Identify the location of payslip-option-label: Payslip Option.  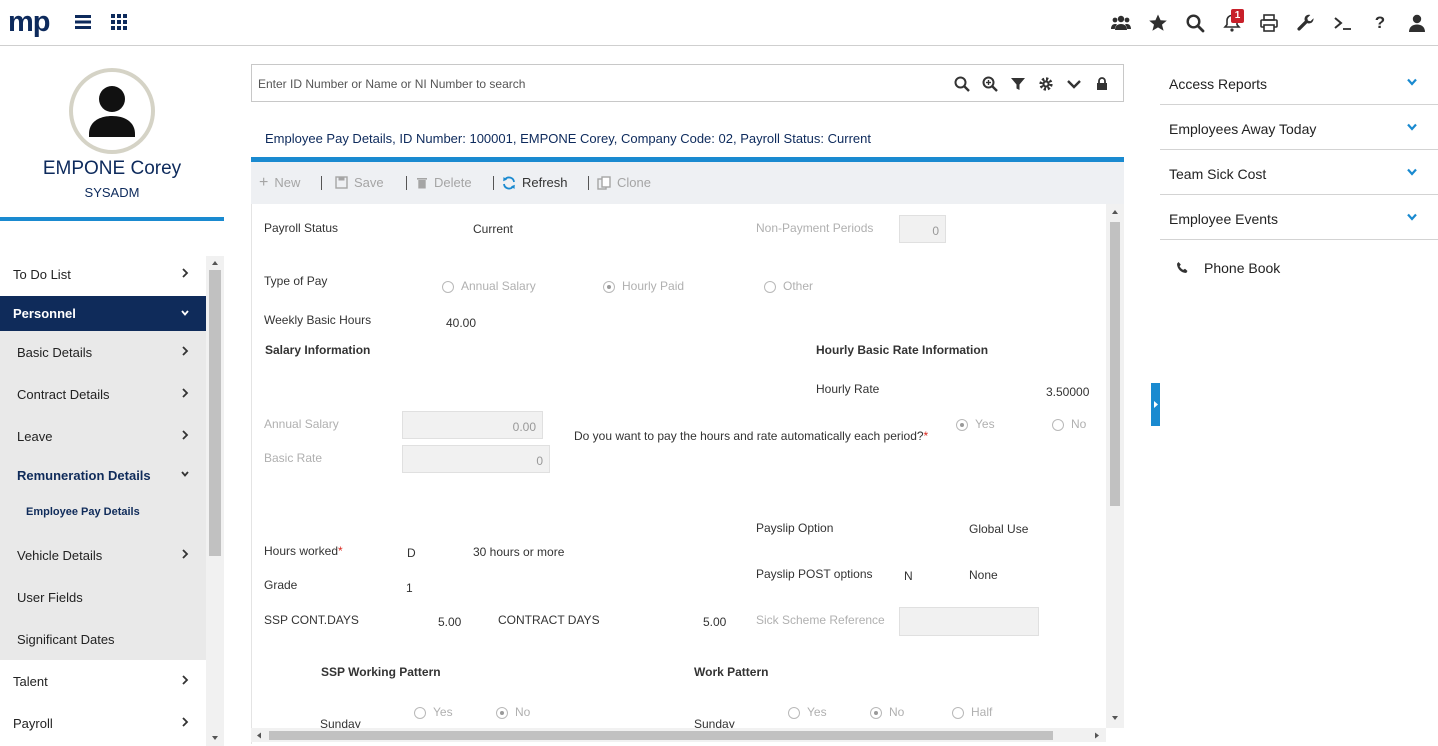
(795, 528).